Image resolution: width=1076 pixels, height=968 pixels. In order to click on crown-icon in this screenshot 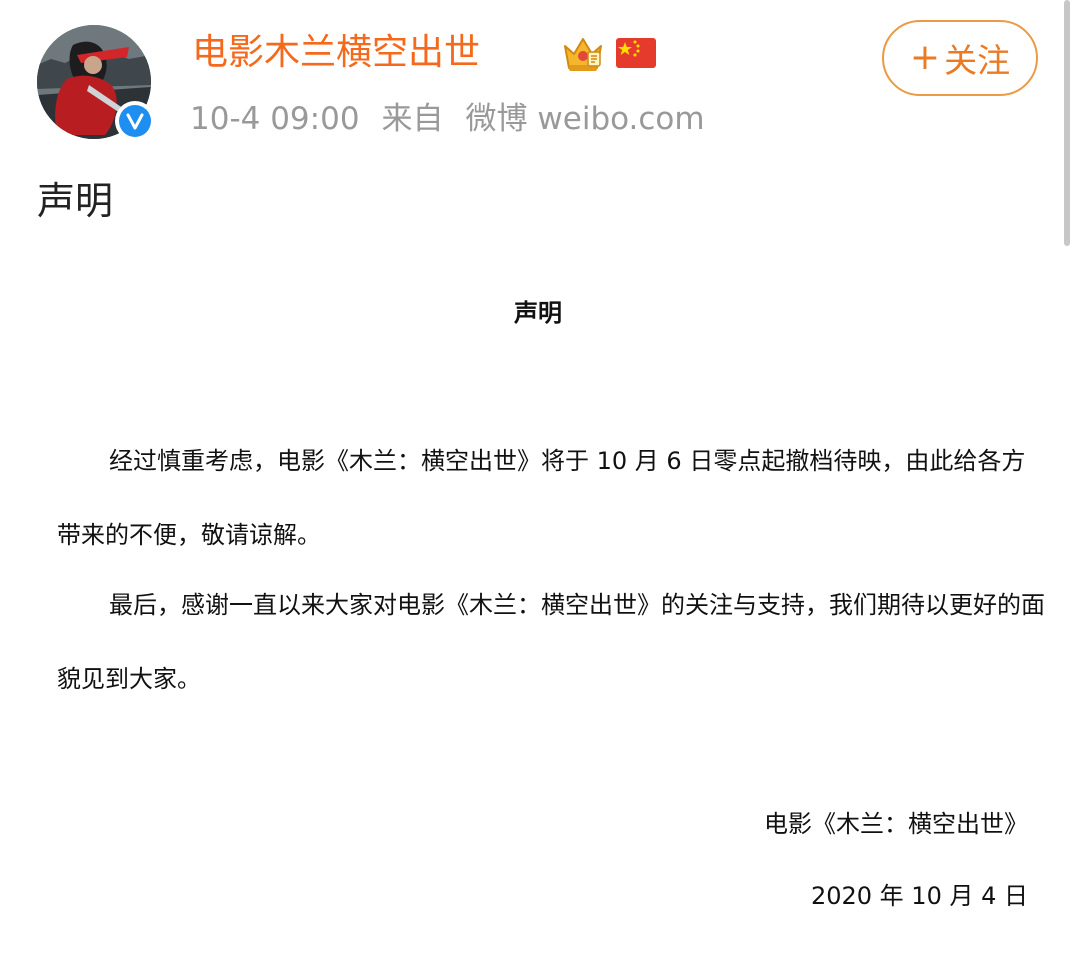, I will do `click(583, 54)`.